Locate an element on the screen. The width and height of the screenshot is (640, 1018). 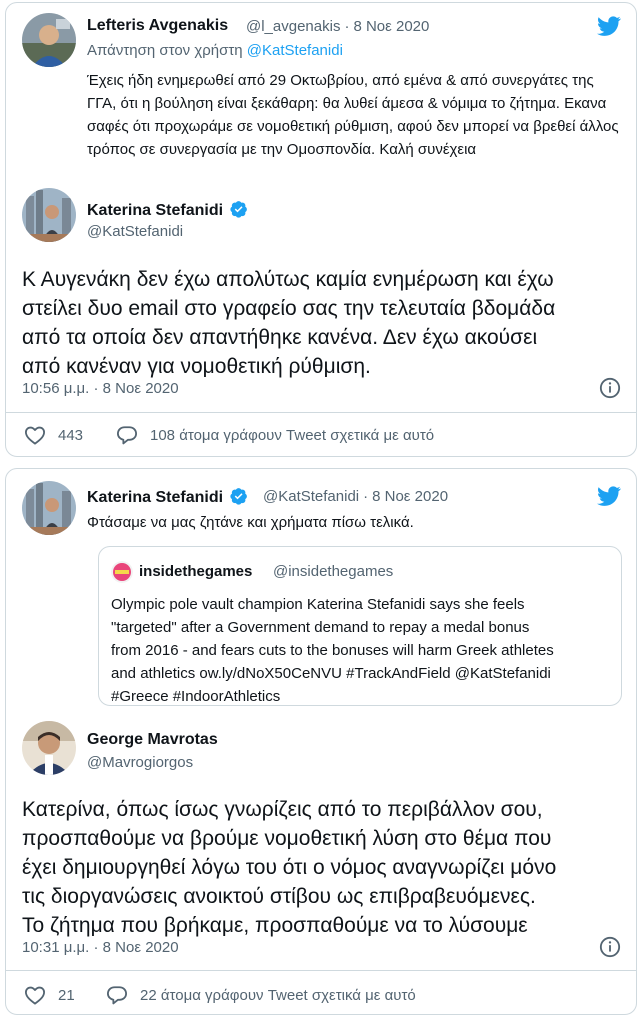
quote-author-handle: @insidethegames is located at coordinates (333, 571).